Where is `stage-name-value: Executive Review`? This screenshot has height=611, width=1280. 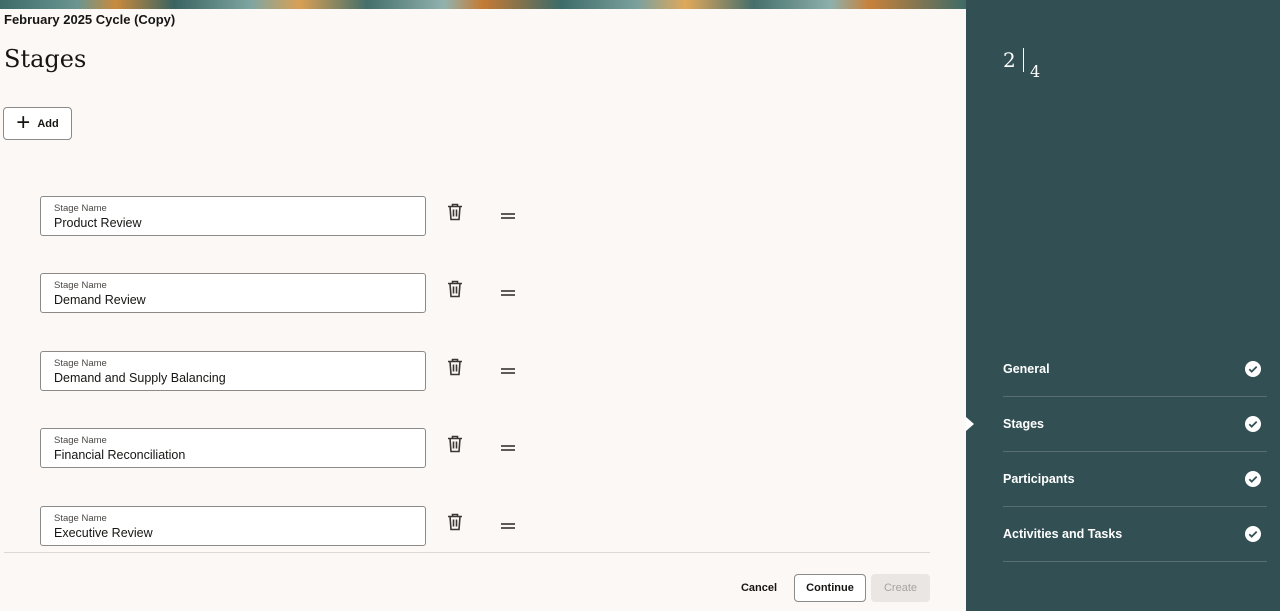
stage-name-value: Executive Review is located at coordinates (103, 533).